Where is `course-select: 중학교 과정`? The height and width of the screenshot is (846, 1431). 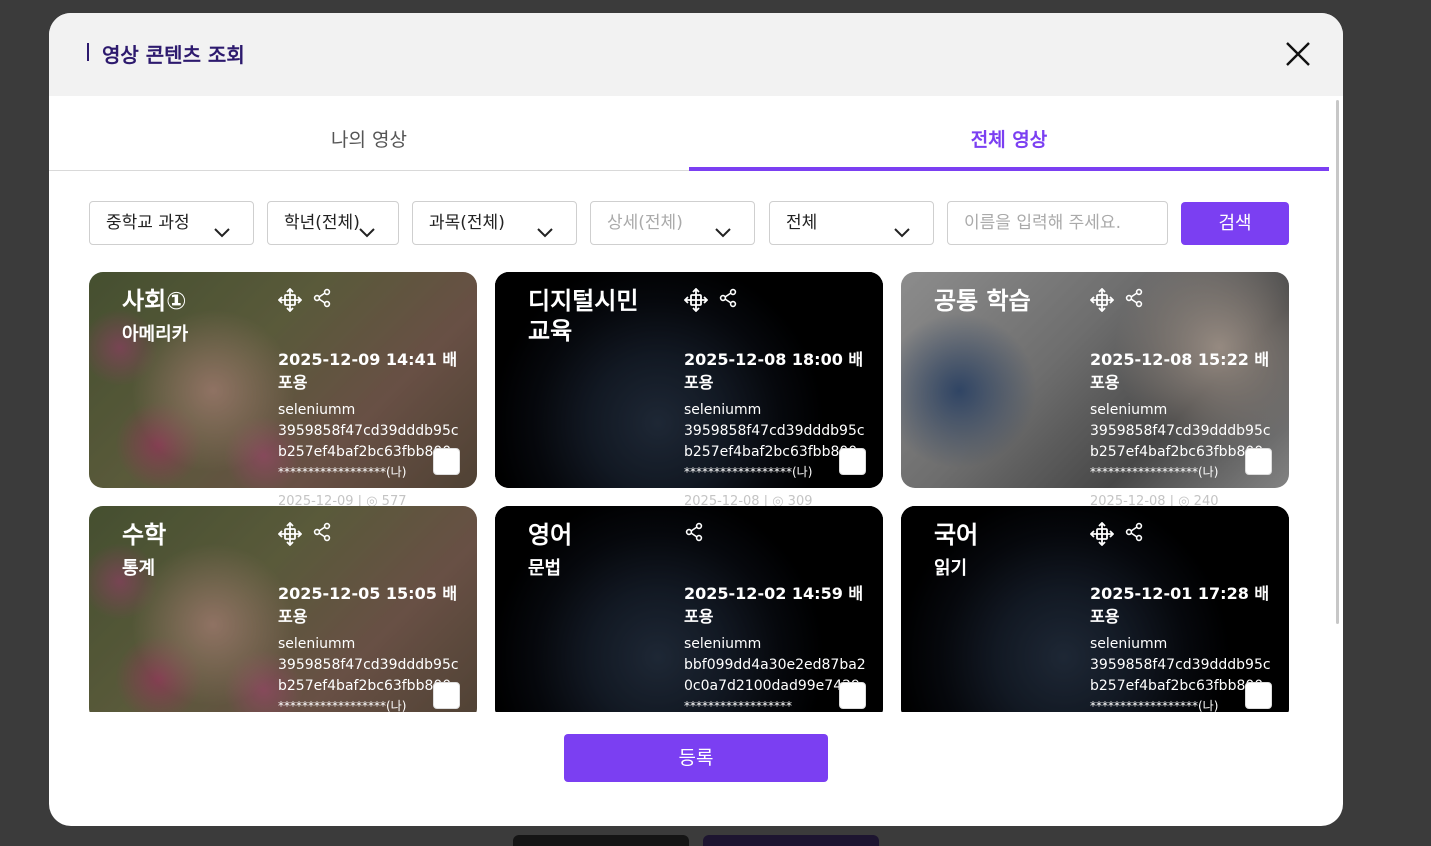 course-select: 중학교 과정 is located at coordinates (171, 223).